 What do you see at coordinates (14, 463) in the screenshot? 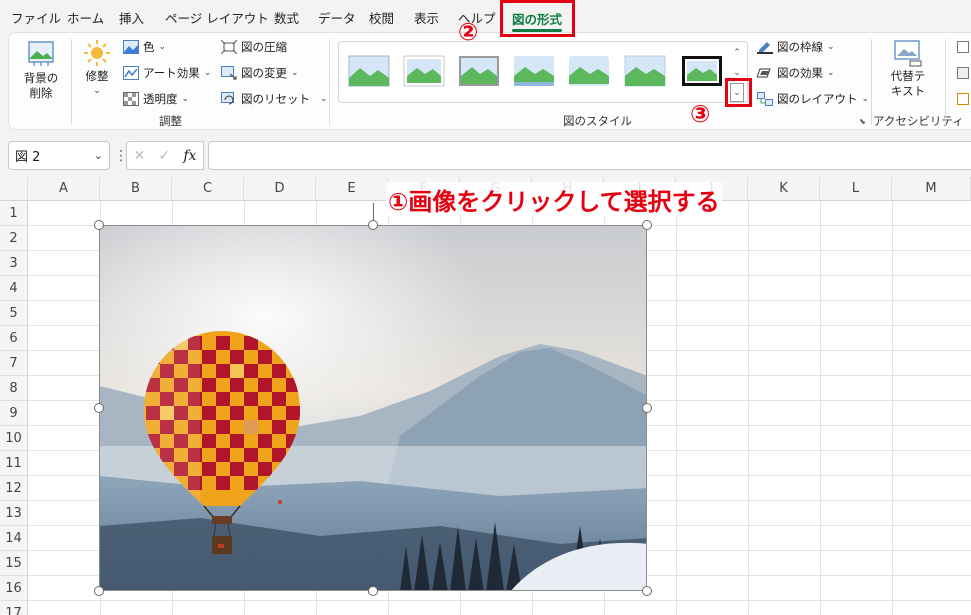
I see `row-header: 11` at bounding box center [14, 463].